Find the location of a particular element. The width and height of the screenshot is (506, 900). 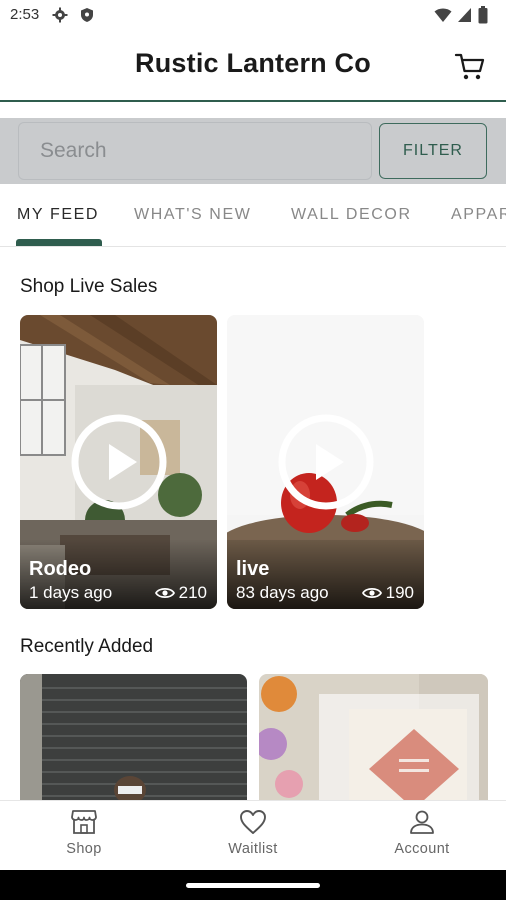

status-bar: 2:53 is located at coordinates (253, 16).